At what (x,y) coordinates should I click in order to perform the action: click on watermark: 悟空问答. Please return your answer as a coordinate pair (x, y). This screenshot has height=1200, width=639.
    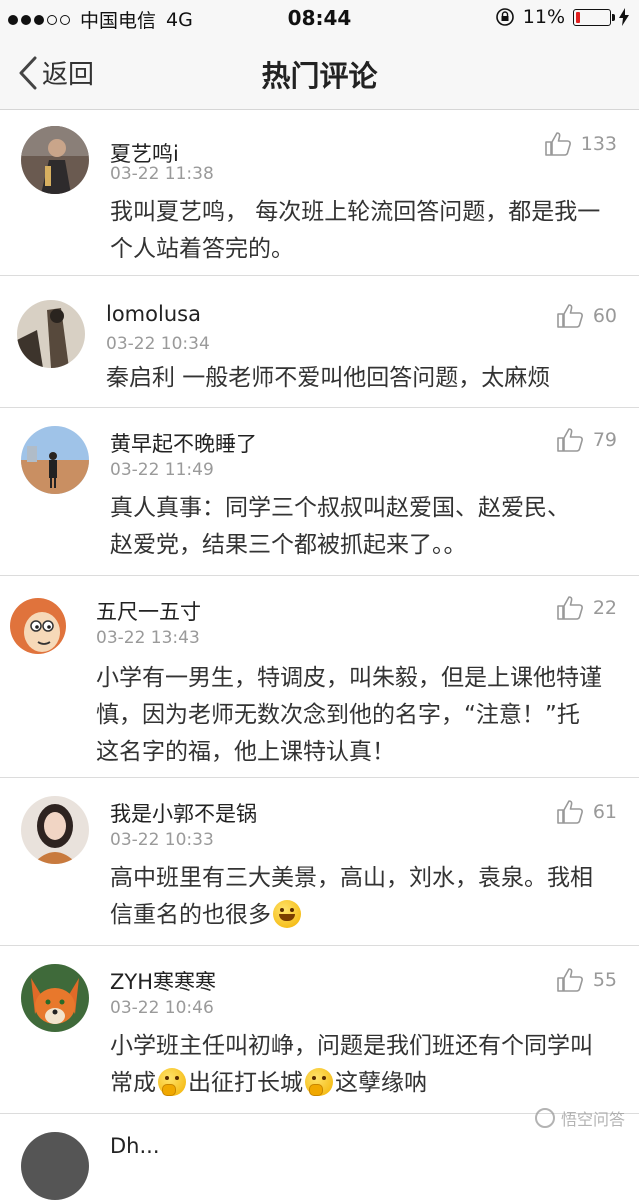
    Looking at the image, I should click on (579, 1118).